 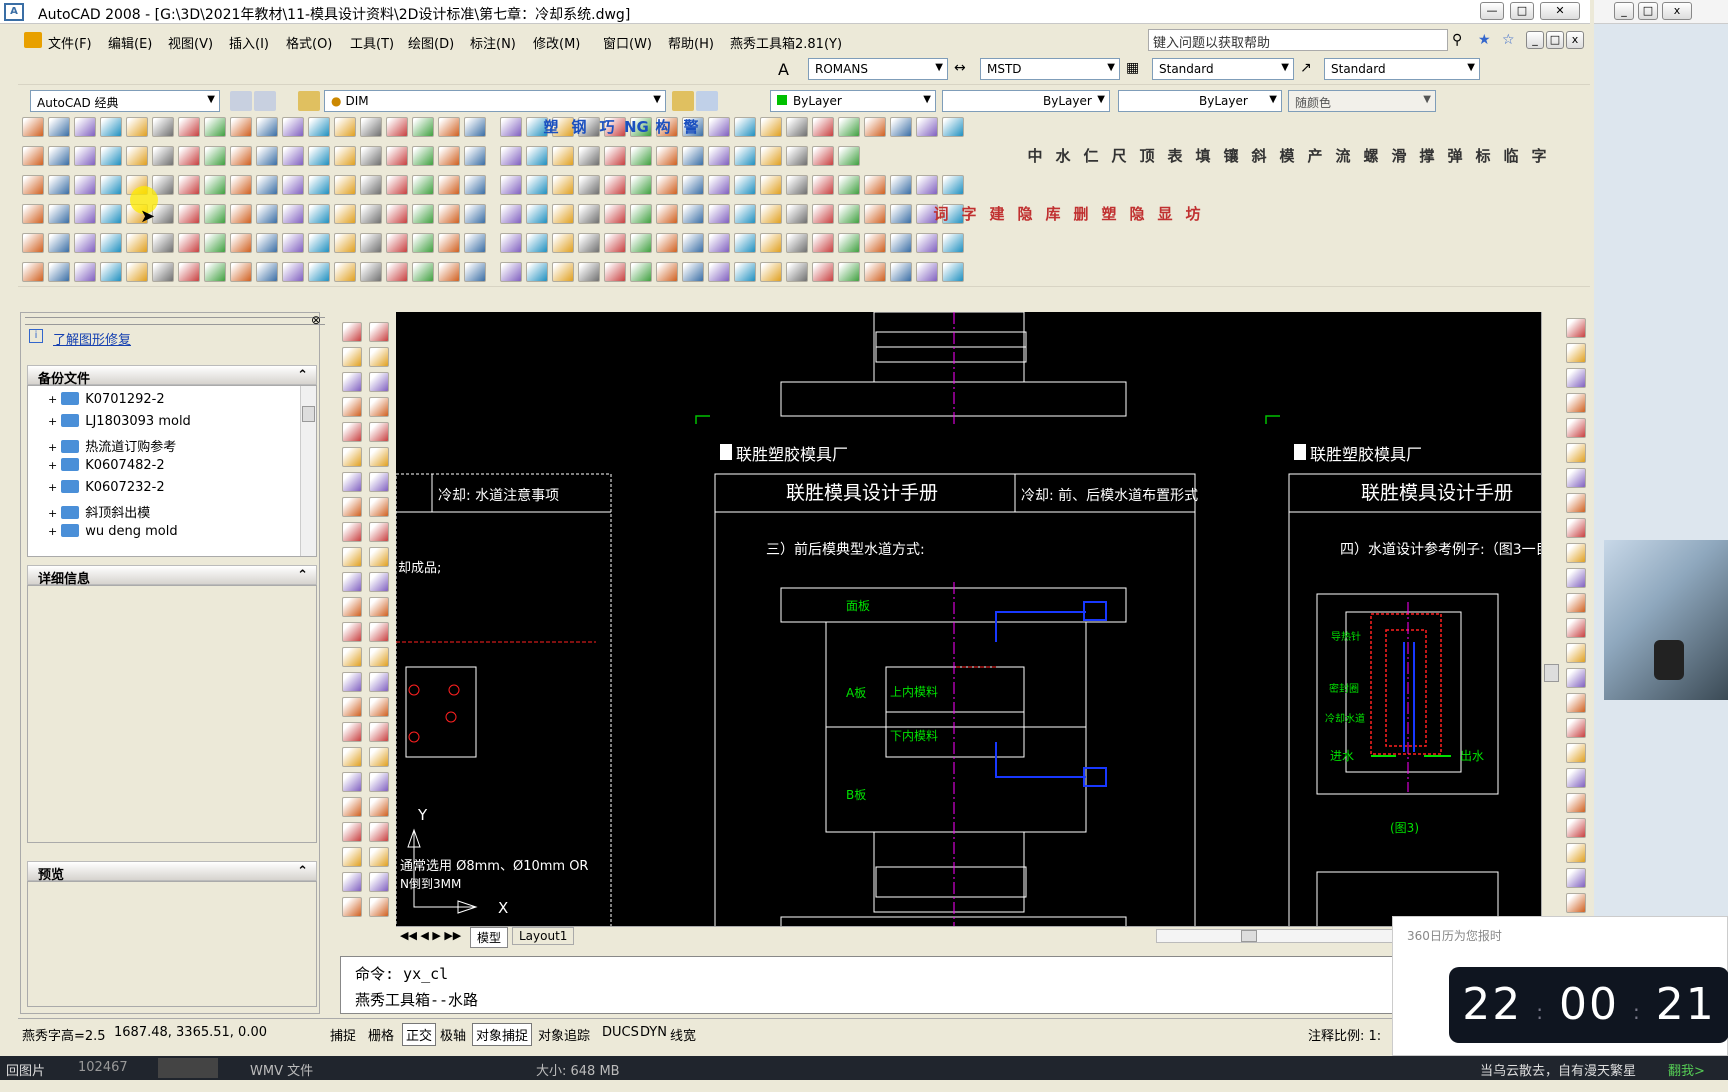 I want to click on panel-grip, so click(x=175, y=321).